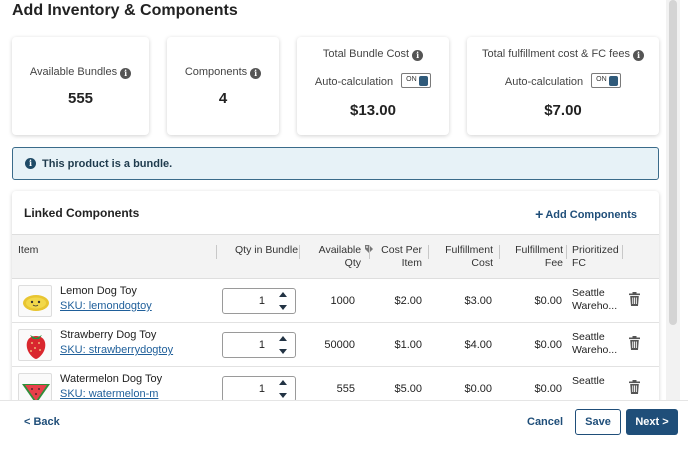 The width and height of the screenshot is (688, 449). I want to click on add-components-label: Add Components, so click(591, 215).